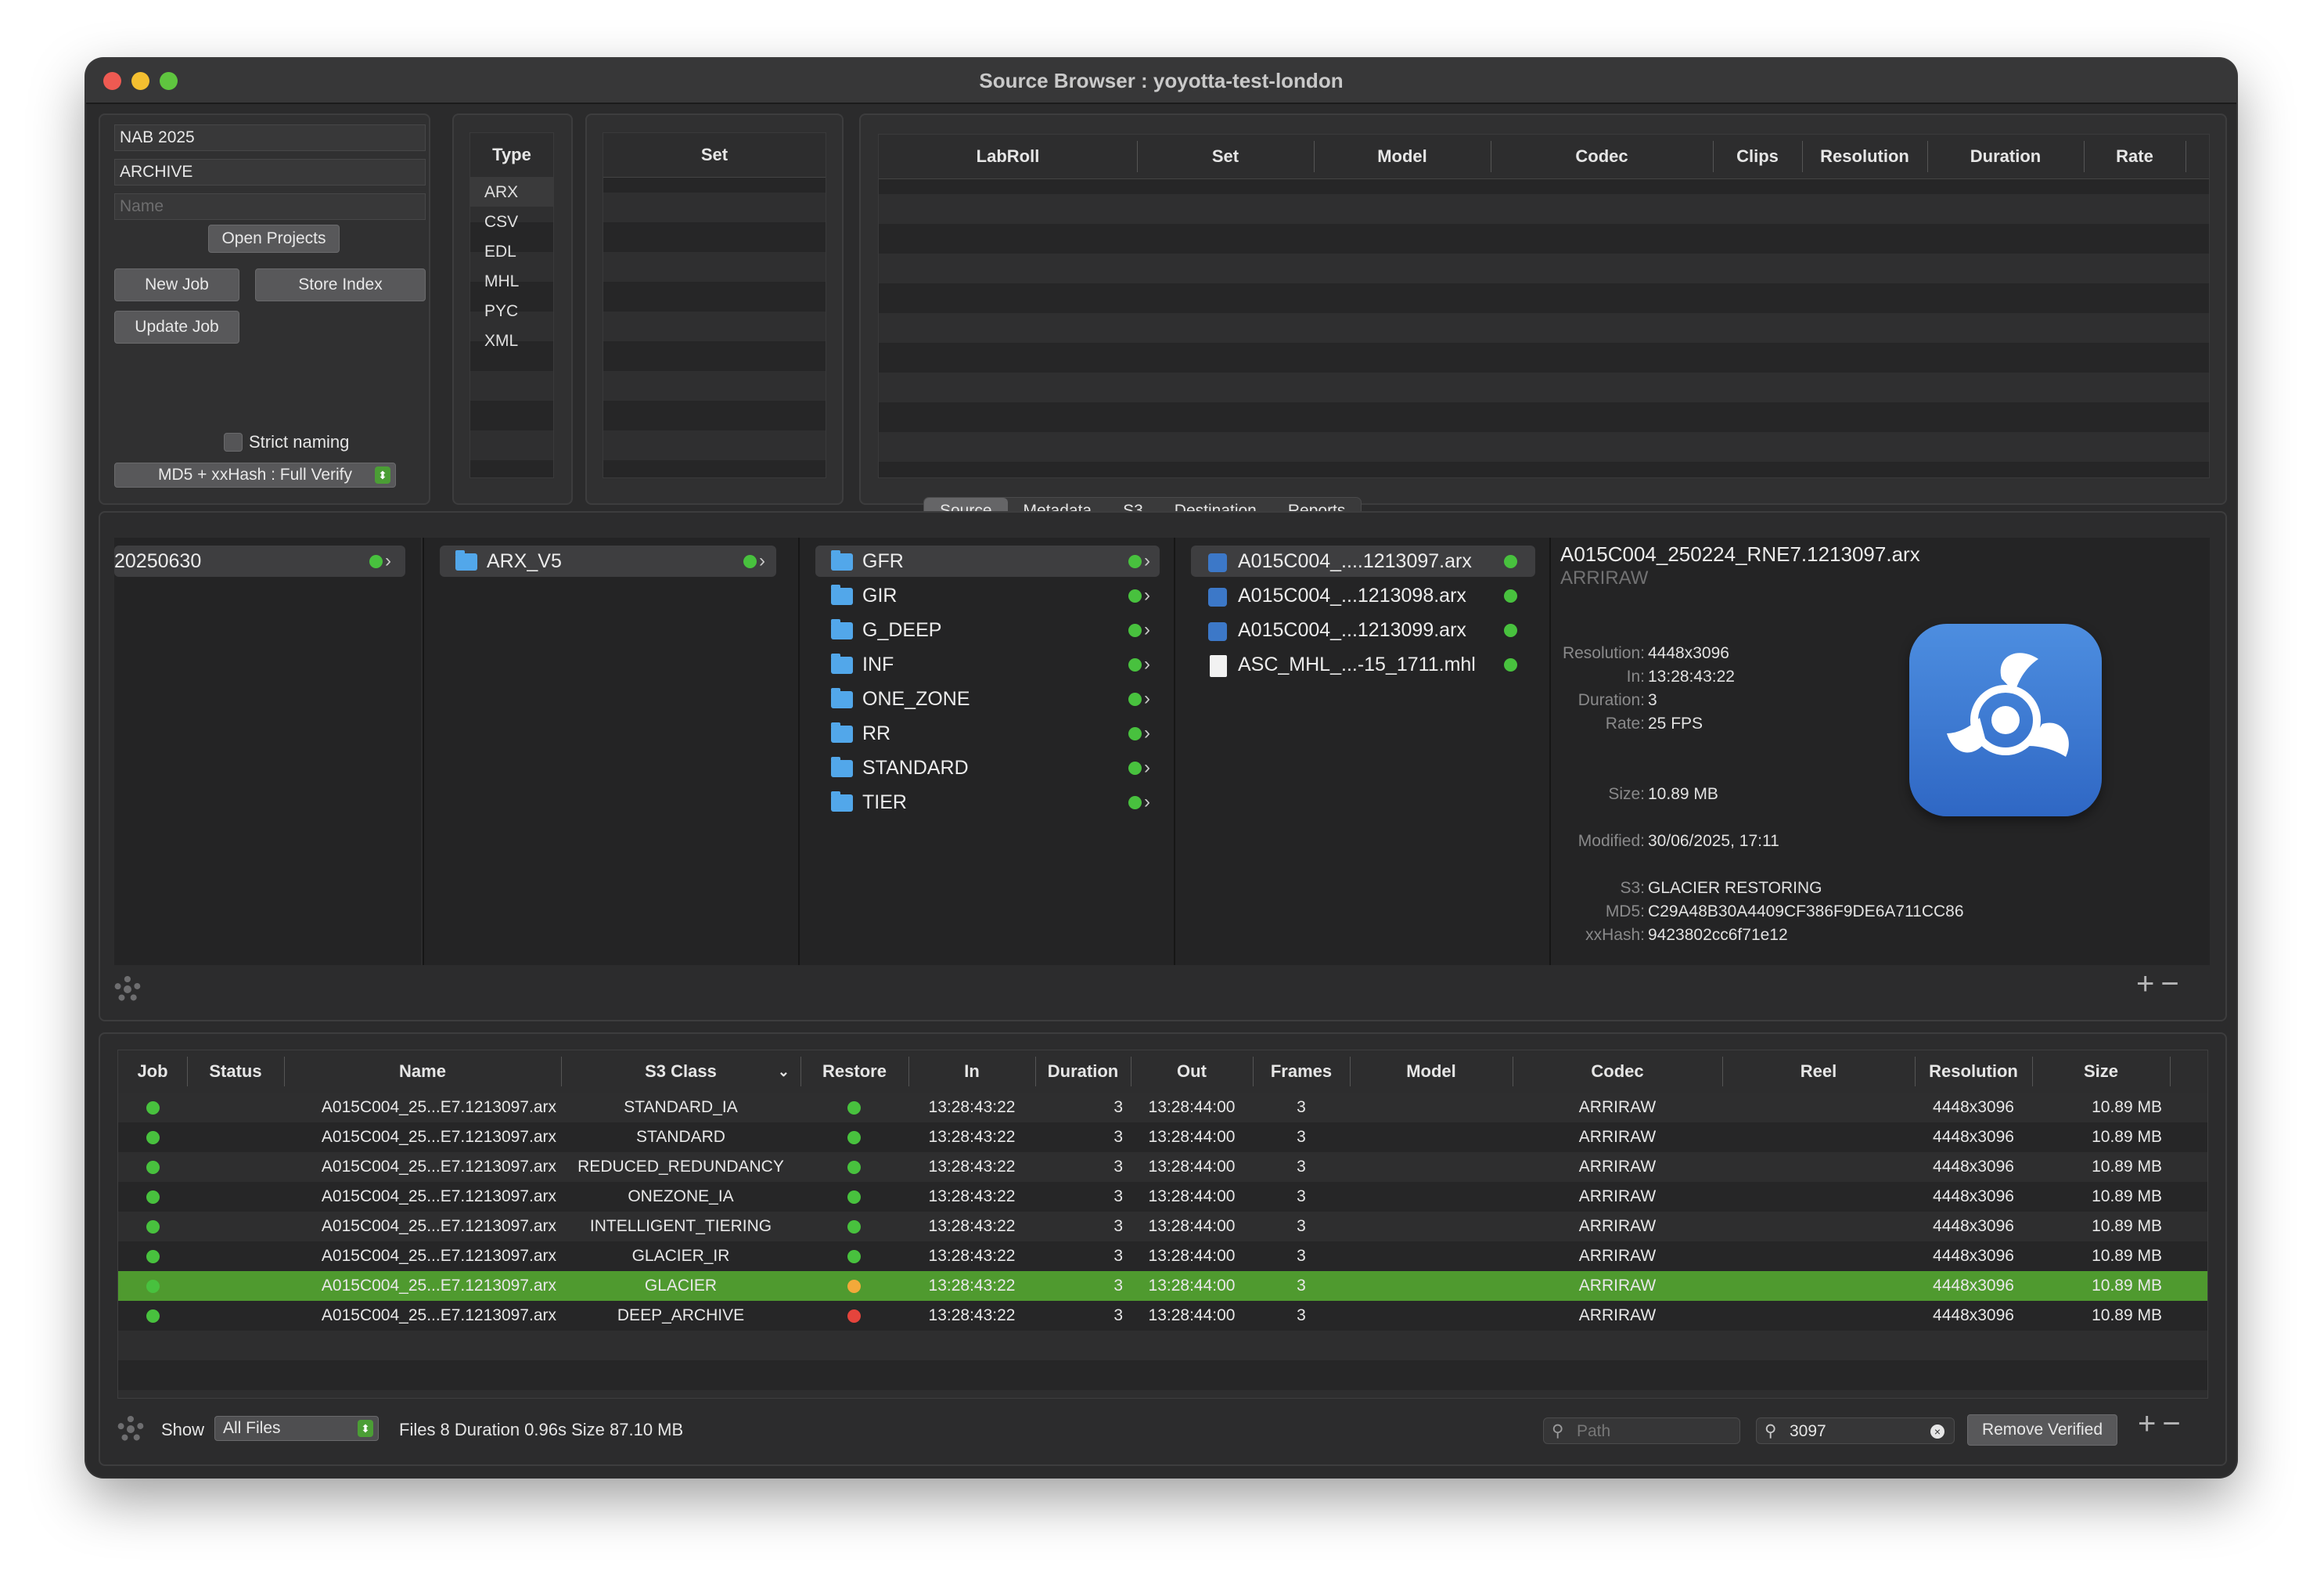  I want to click on resolution-value: 4448x3096, so click(1688, 653).